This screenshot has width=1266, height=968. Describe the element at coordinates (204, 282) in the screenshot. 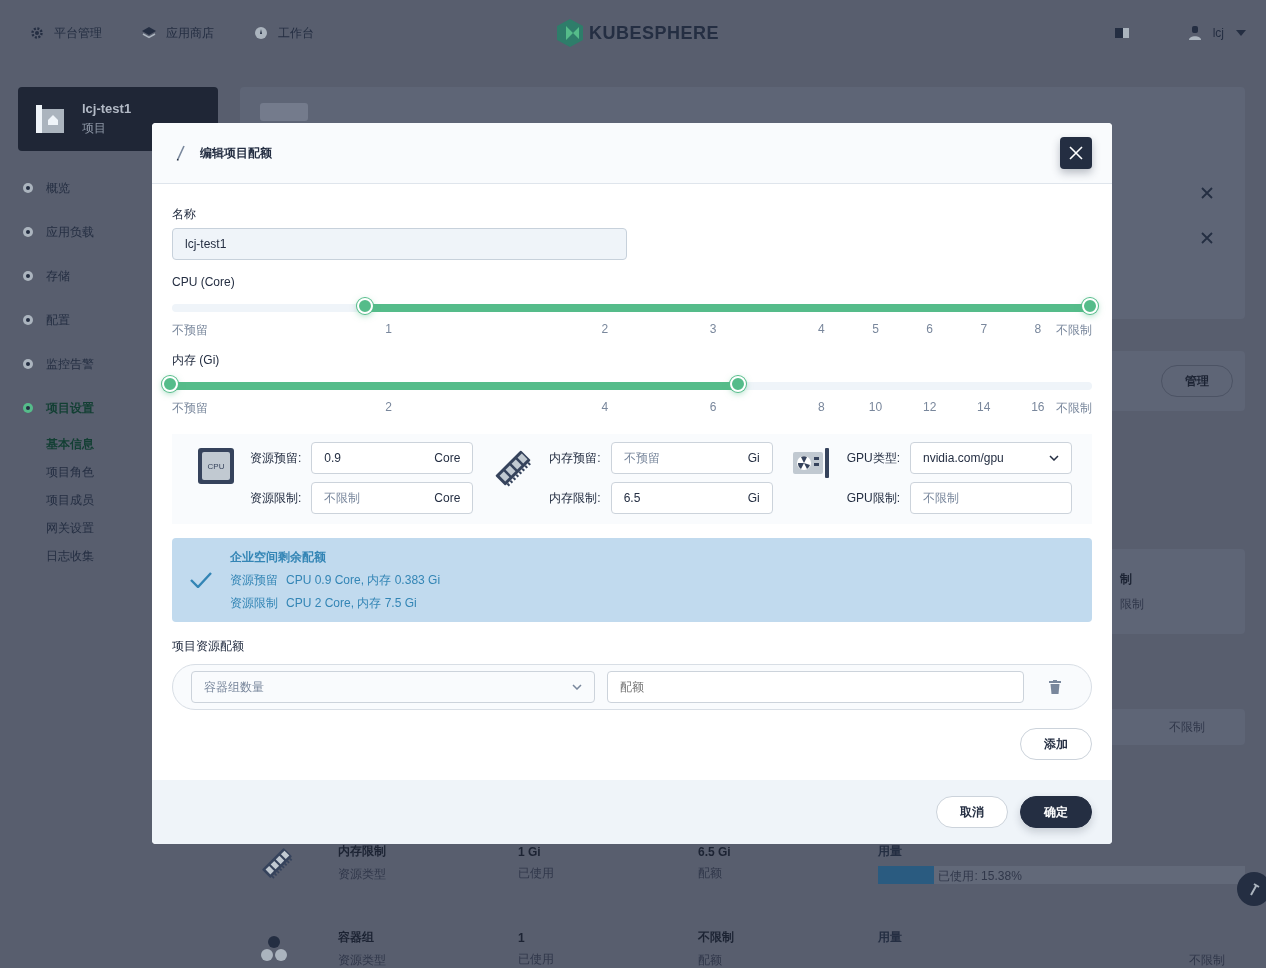

I see `slider-label: CPU (Core)` at that location.